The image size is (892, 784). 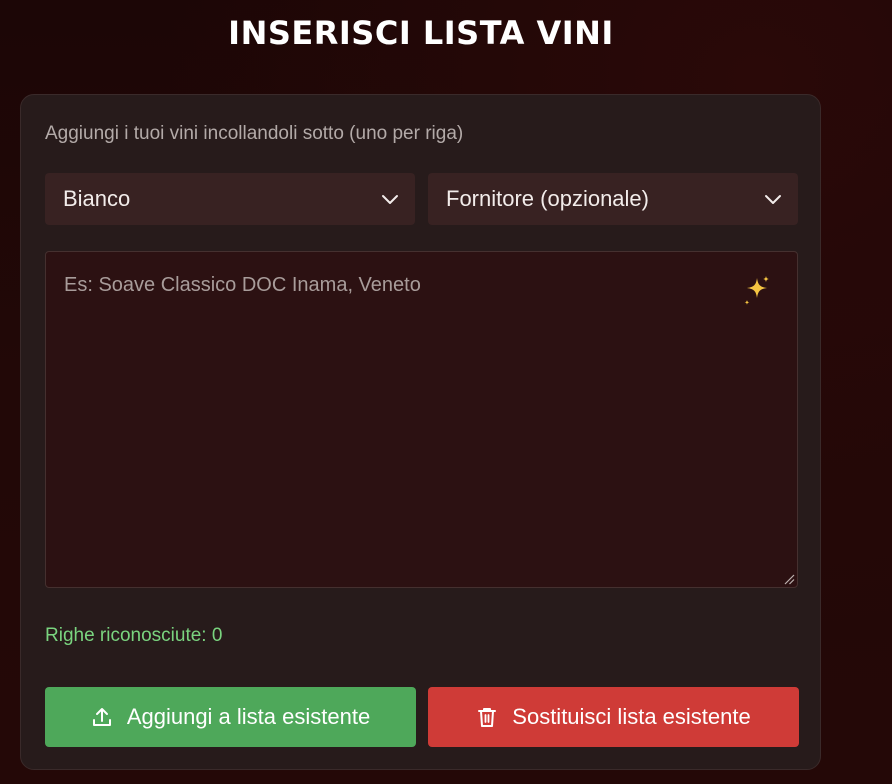 What do you see at coordinates (631, 716) in the screenshot?
I see `replace-button-label: Sostituisci lista esistente` at bounding box center [631, 716].